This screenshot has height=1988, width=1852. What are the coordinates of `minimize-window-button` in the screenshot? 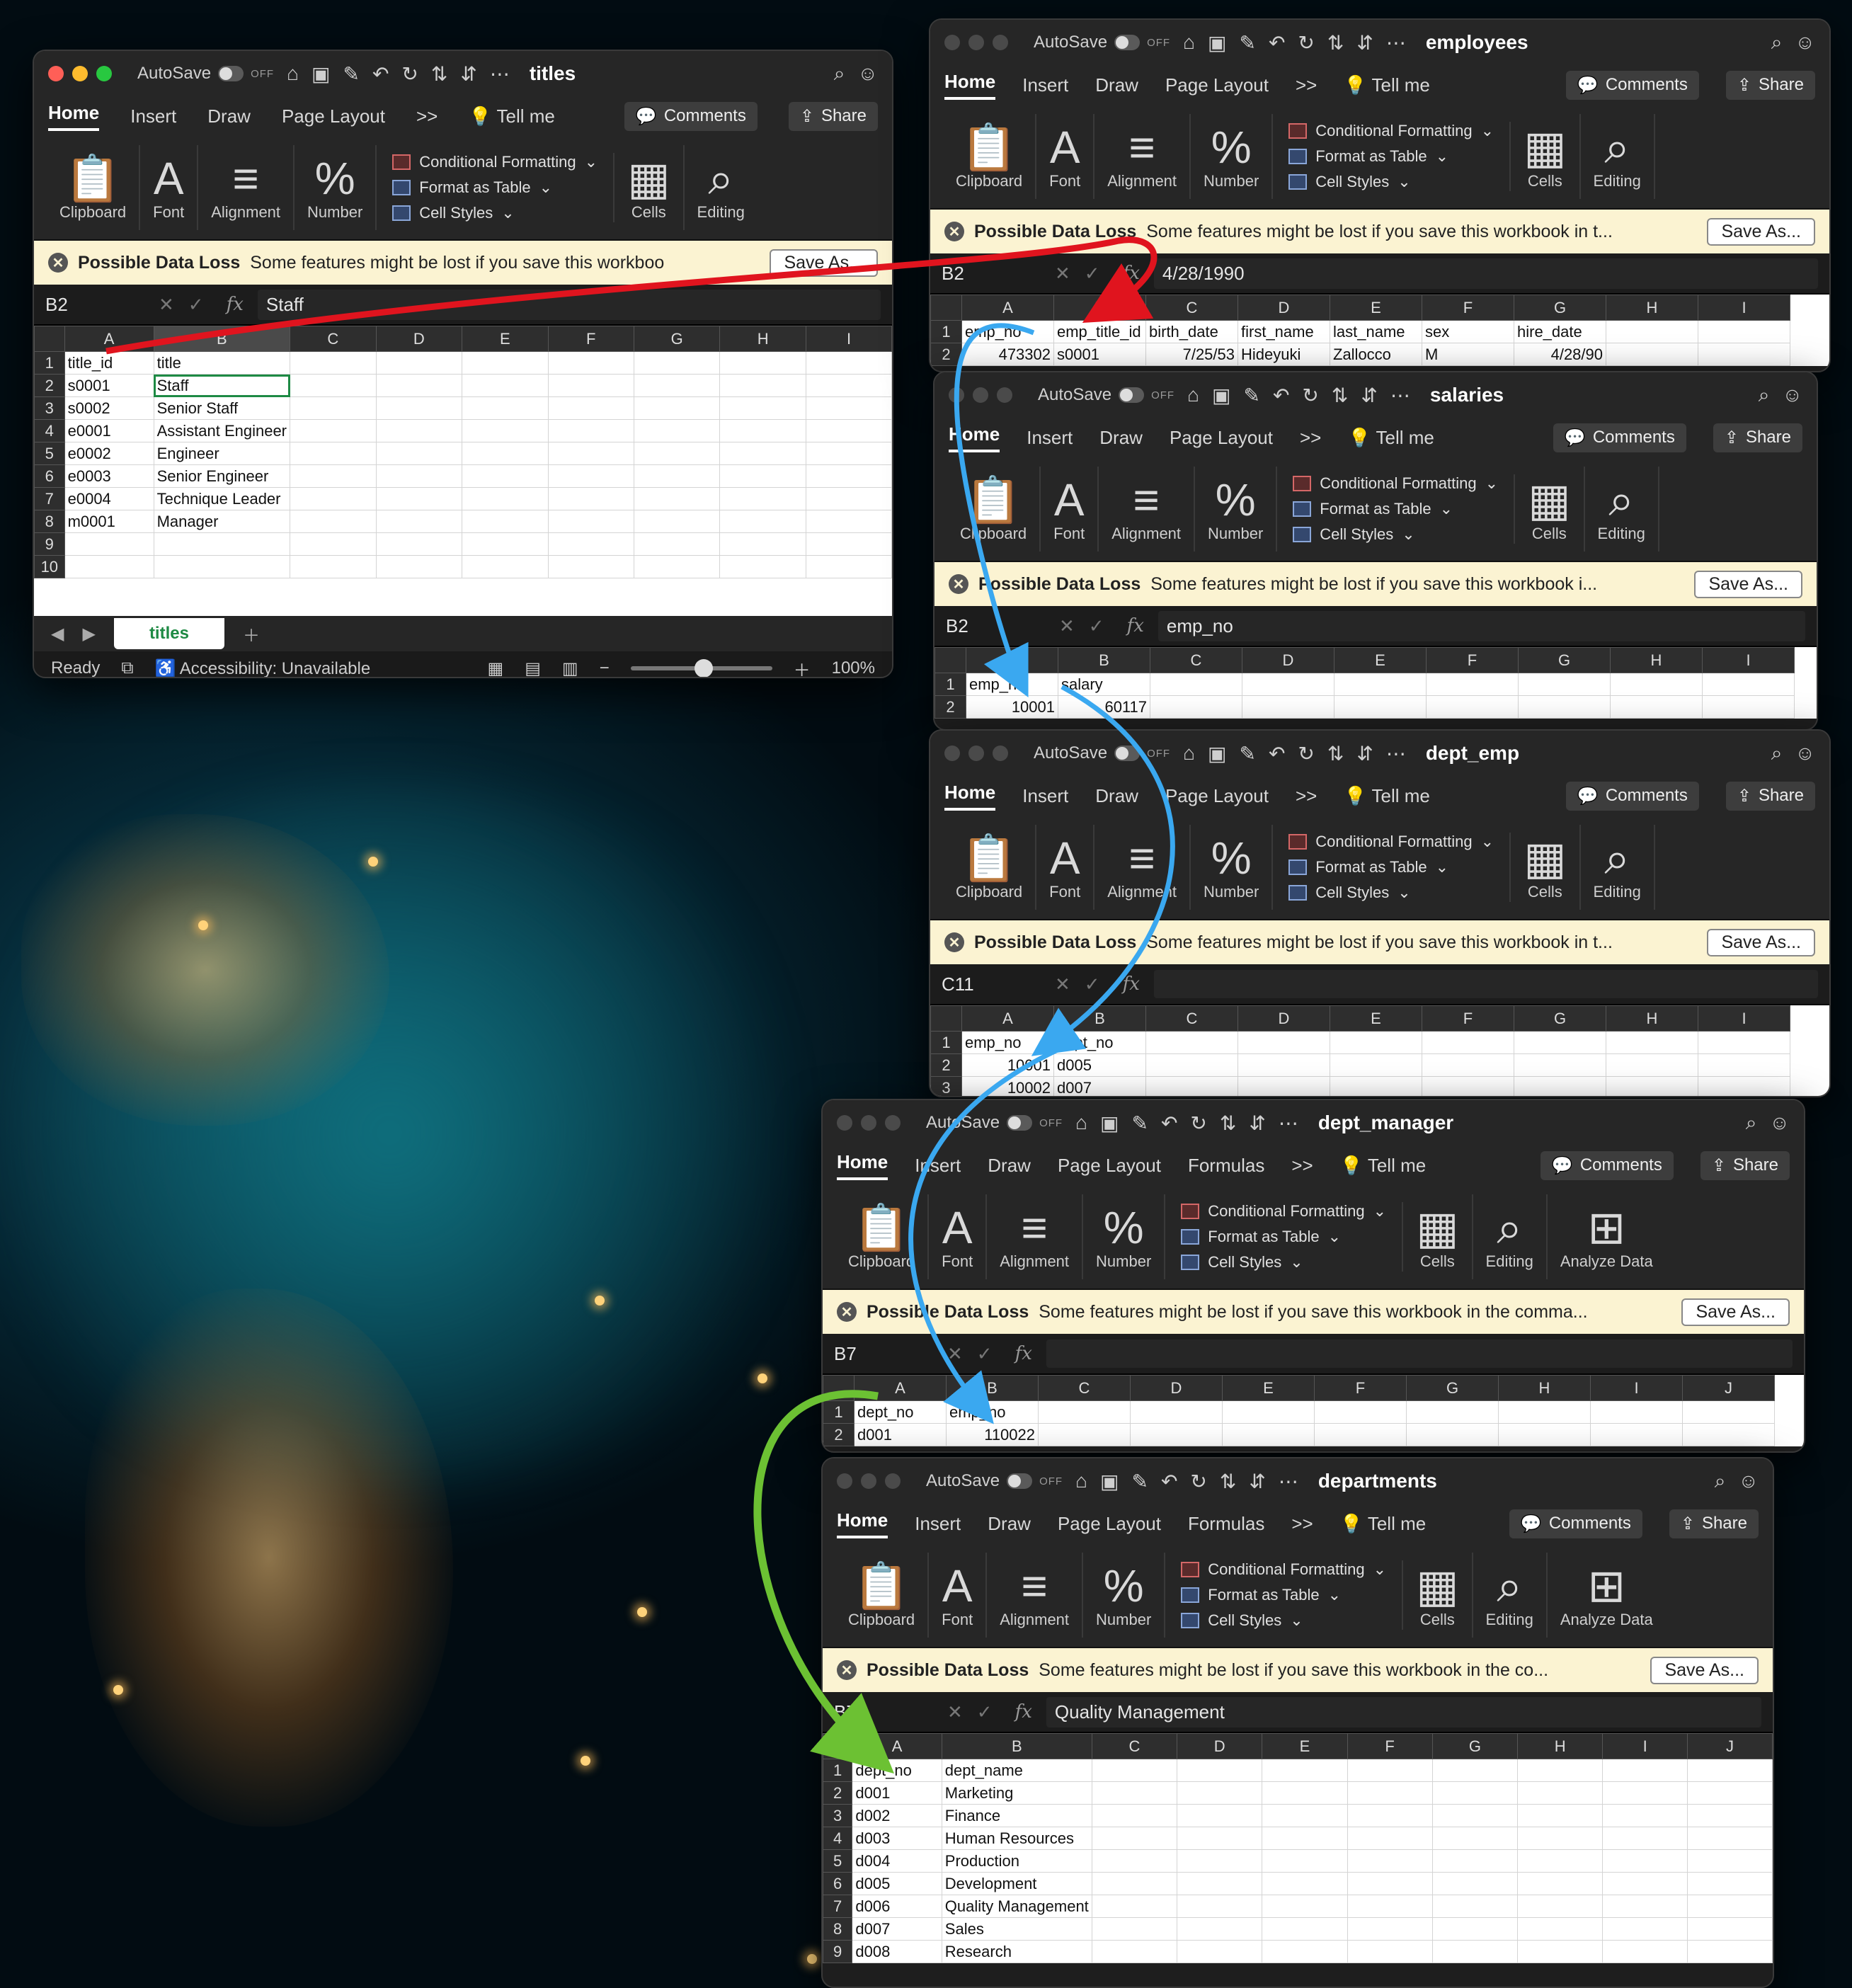 It's located at (976, 753).